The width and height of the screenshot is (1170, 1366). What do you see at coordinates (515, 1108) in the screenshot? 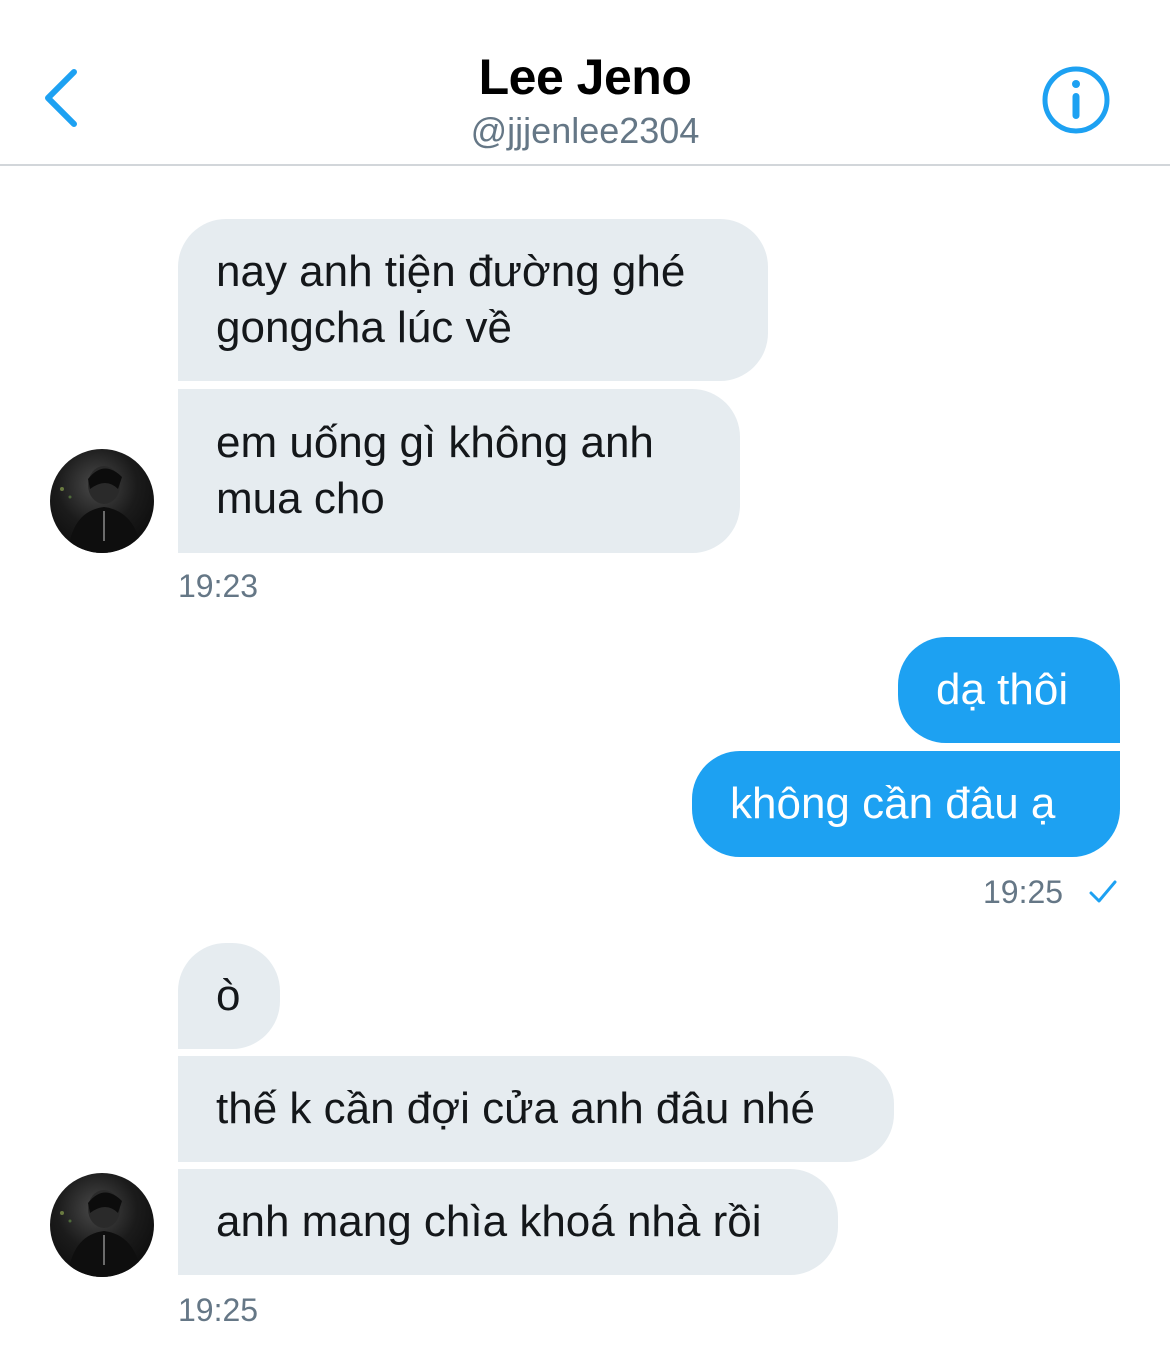
I see `message-text: thế k cần đợi cửa anh đâu nhé` at bounding box center [515, 1108].